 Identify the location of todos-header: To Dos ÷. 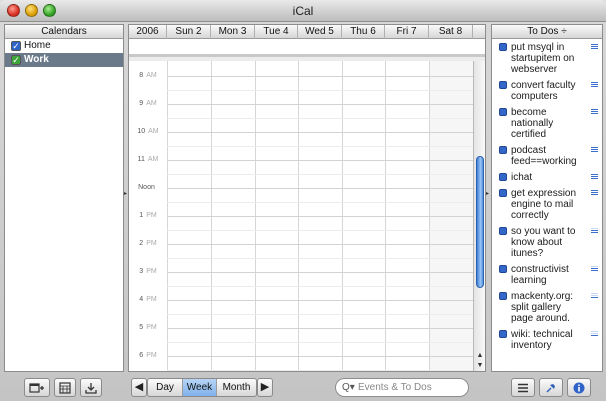
(547, 32).